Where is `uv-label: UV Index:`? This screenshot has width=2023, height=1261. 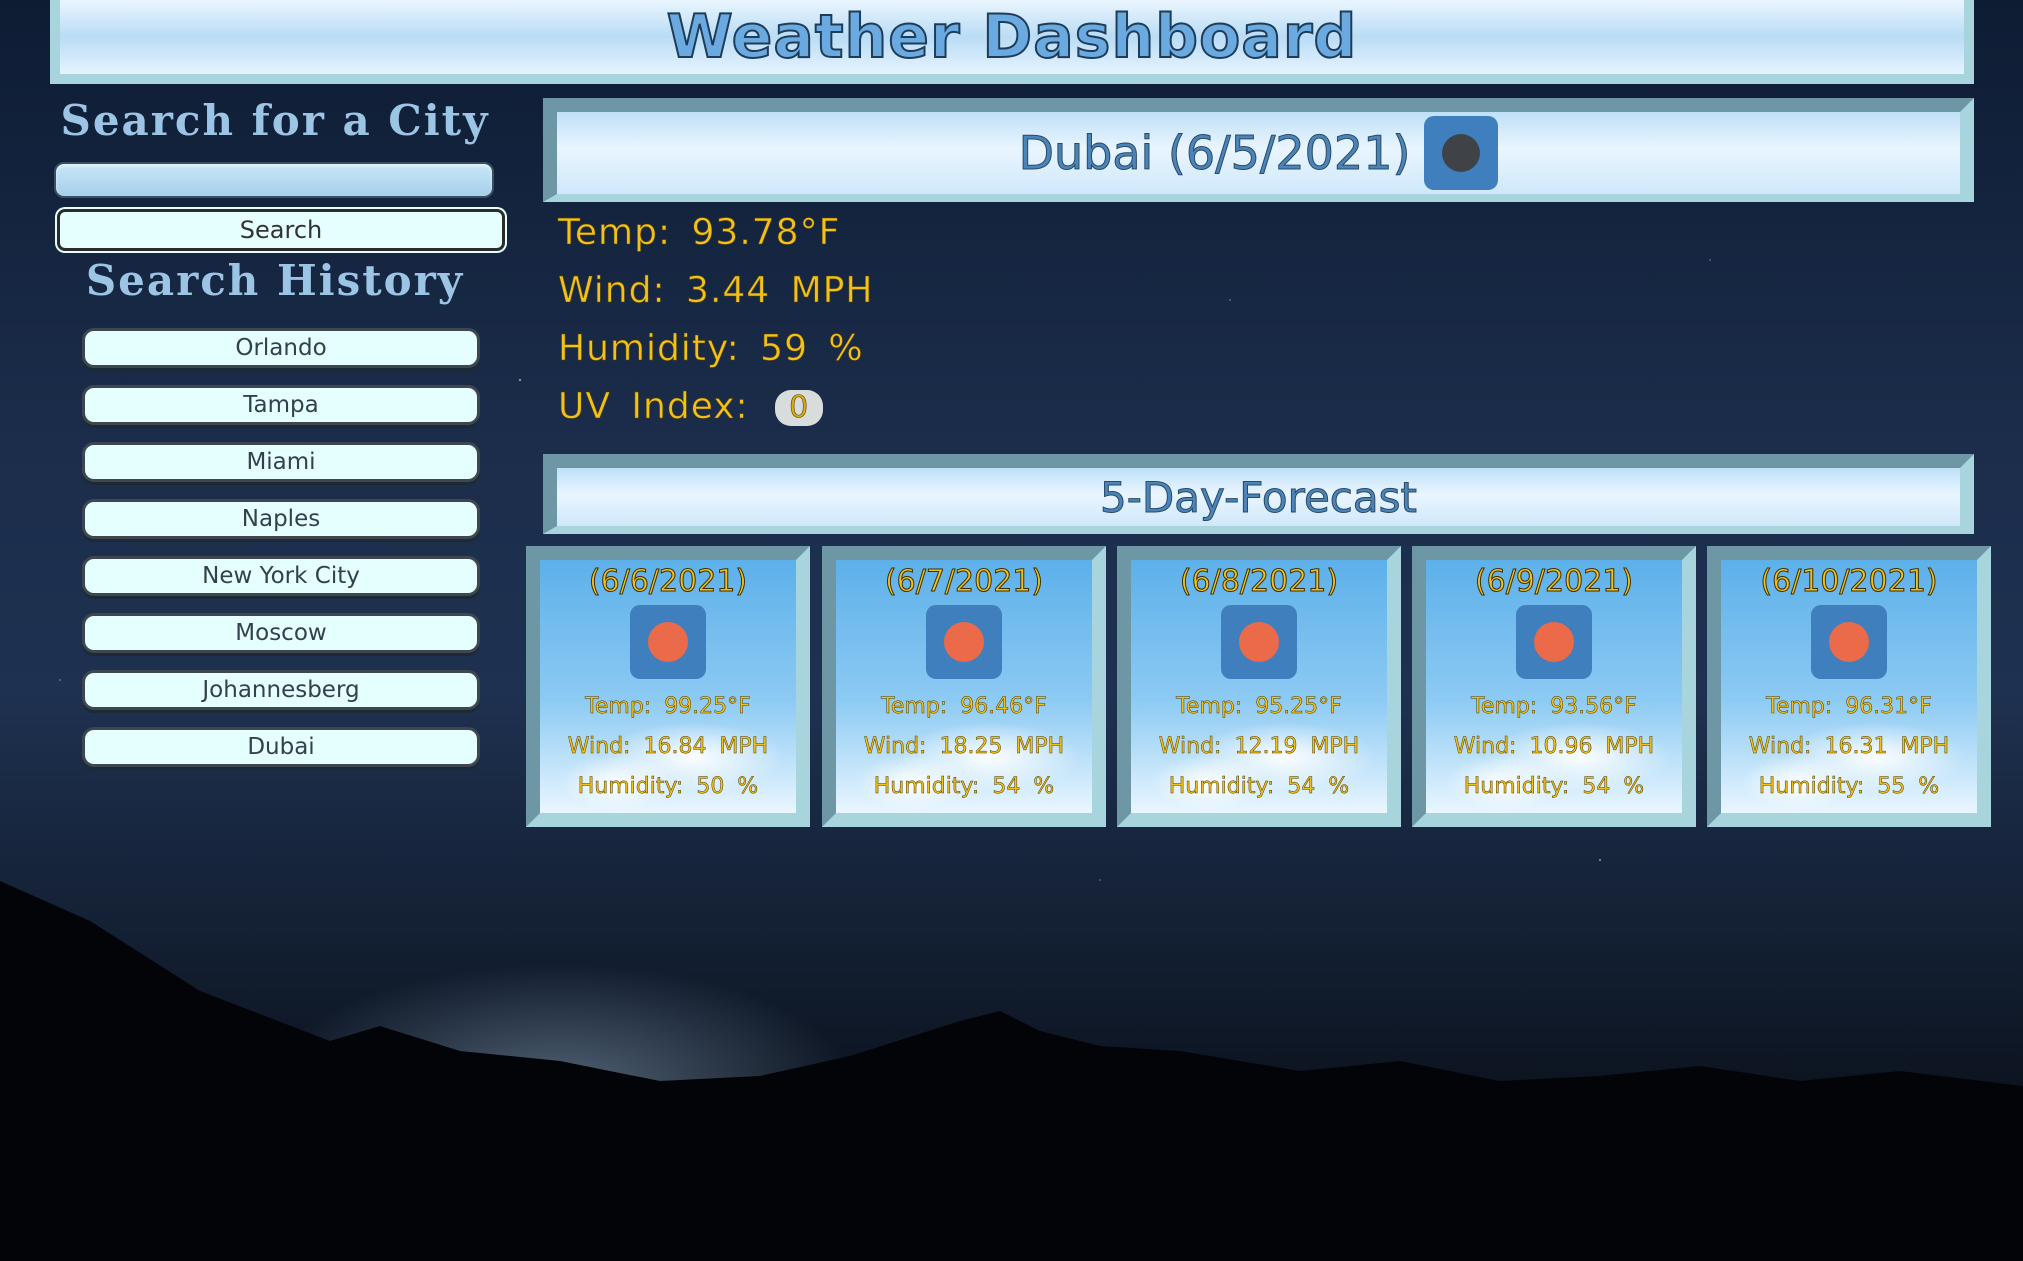
uv-label: UV Index: is located at coordinates (653, 407).